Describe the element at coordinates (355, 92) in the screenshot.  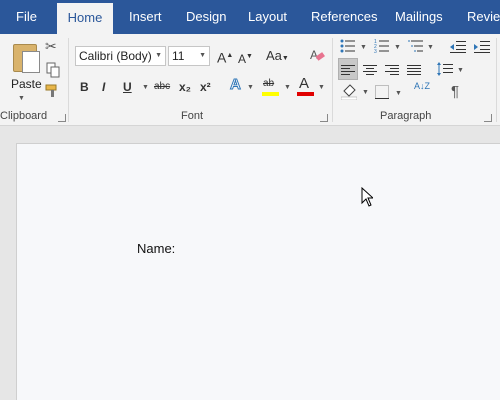
I see `shading-button: ▼` at that location.